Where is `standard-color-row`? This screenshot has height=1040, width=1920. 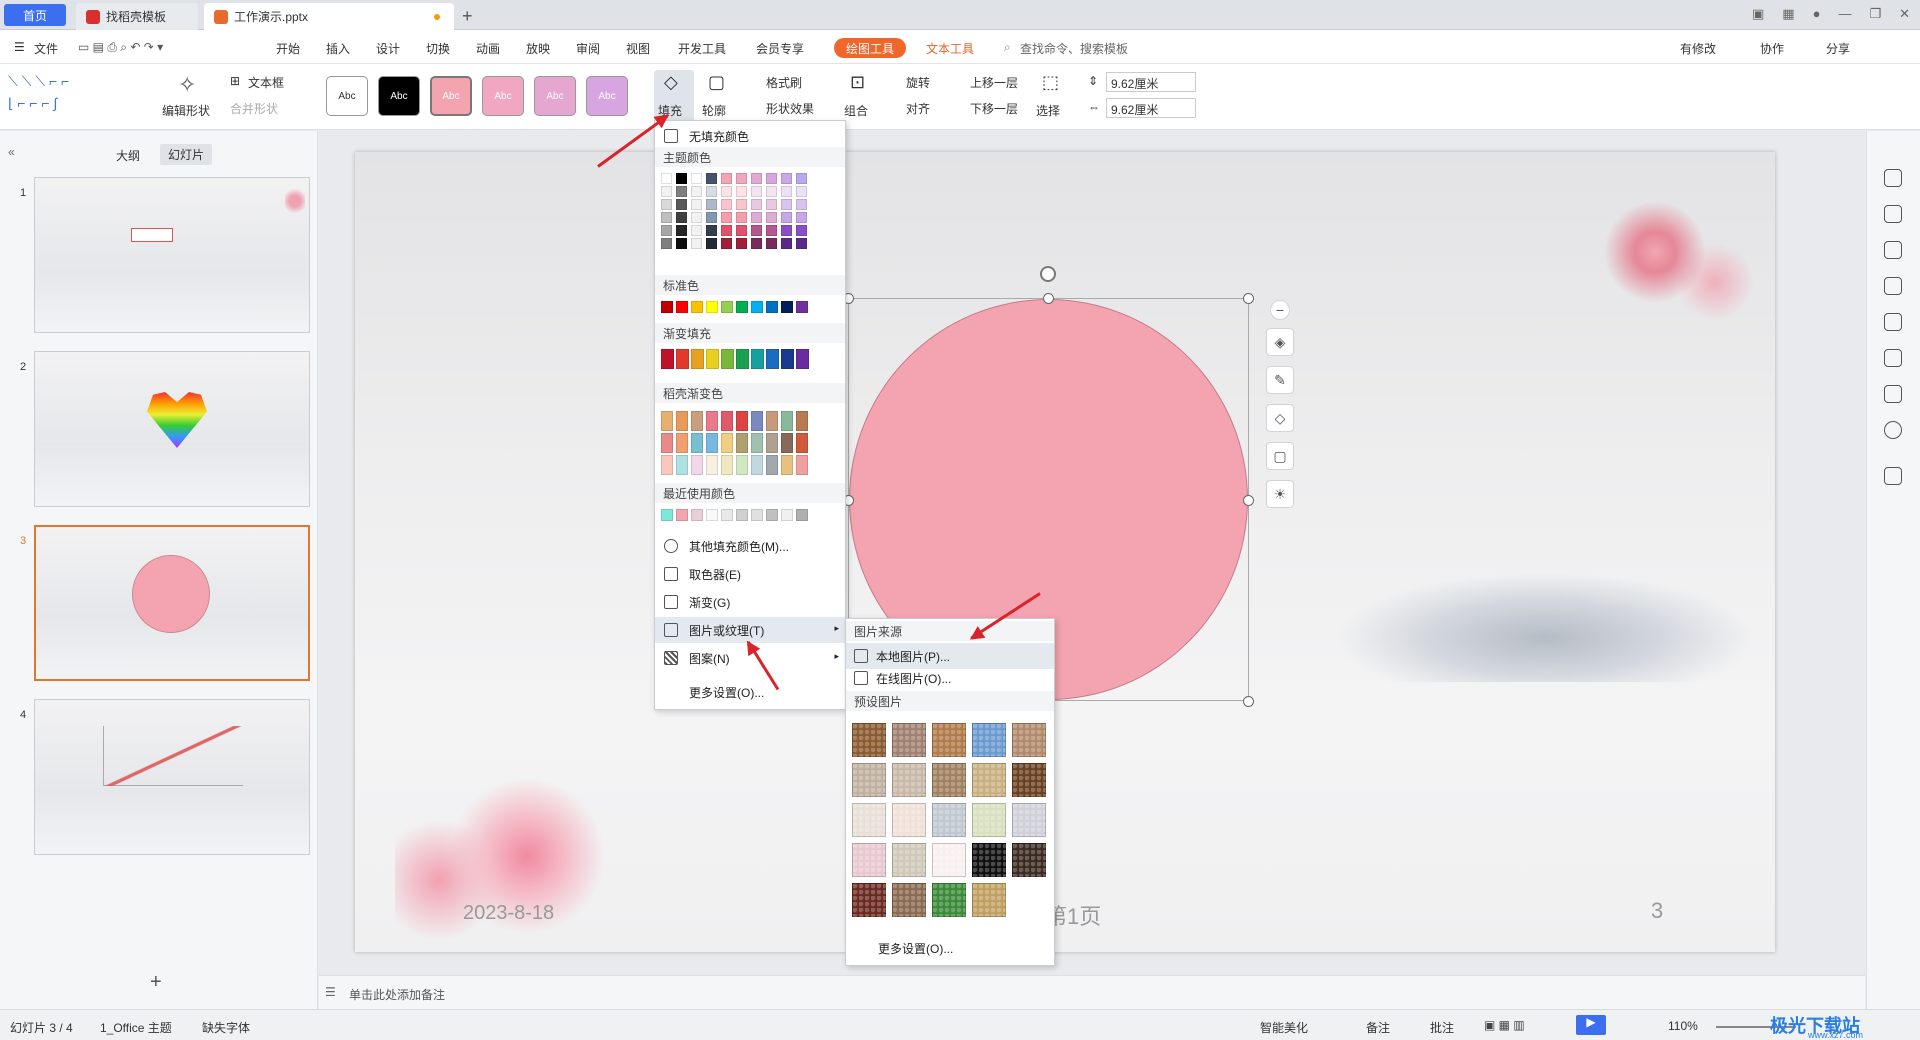
standard-color-row is located at coordinates (751, 309).